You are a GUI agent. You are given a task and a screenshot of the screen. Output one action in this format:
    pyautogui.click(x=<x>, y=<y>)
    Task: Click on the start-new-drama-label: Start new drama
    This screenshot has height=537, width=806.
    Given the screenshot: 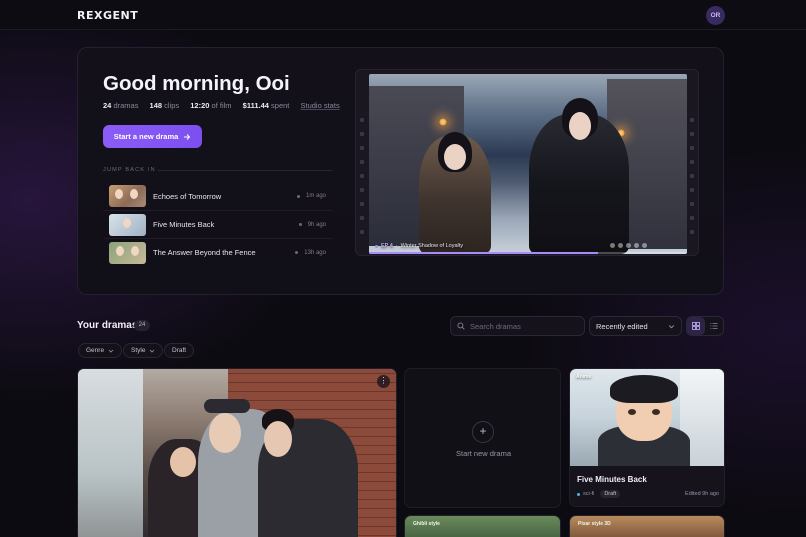 What is the action you would take?
    pyautogui.click(x=483, y=453)
    